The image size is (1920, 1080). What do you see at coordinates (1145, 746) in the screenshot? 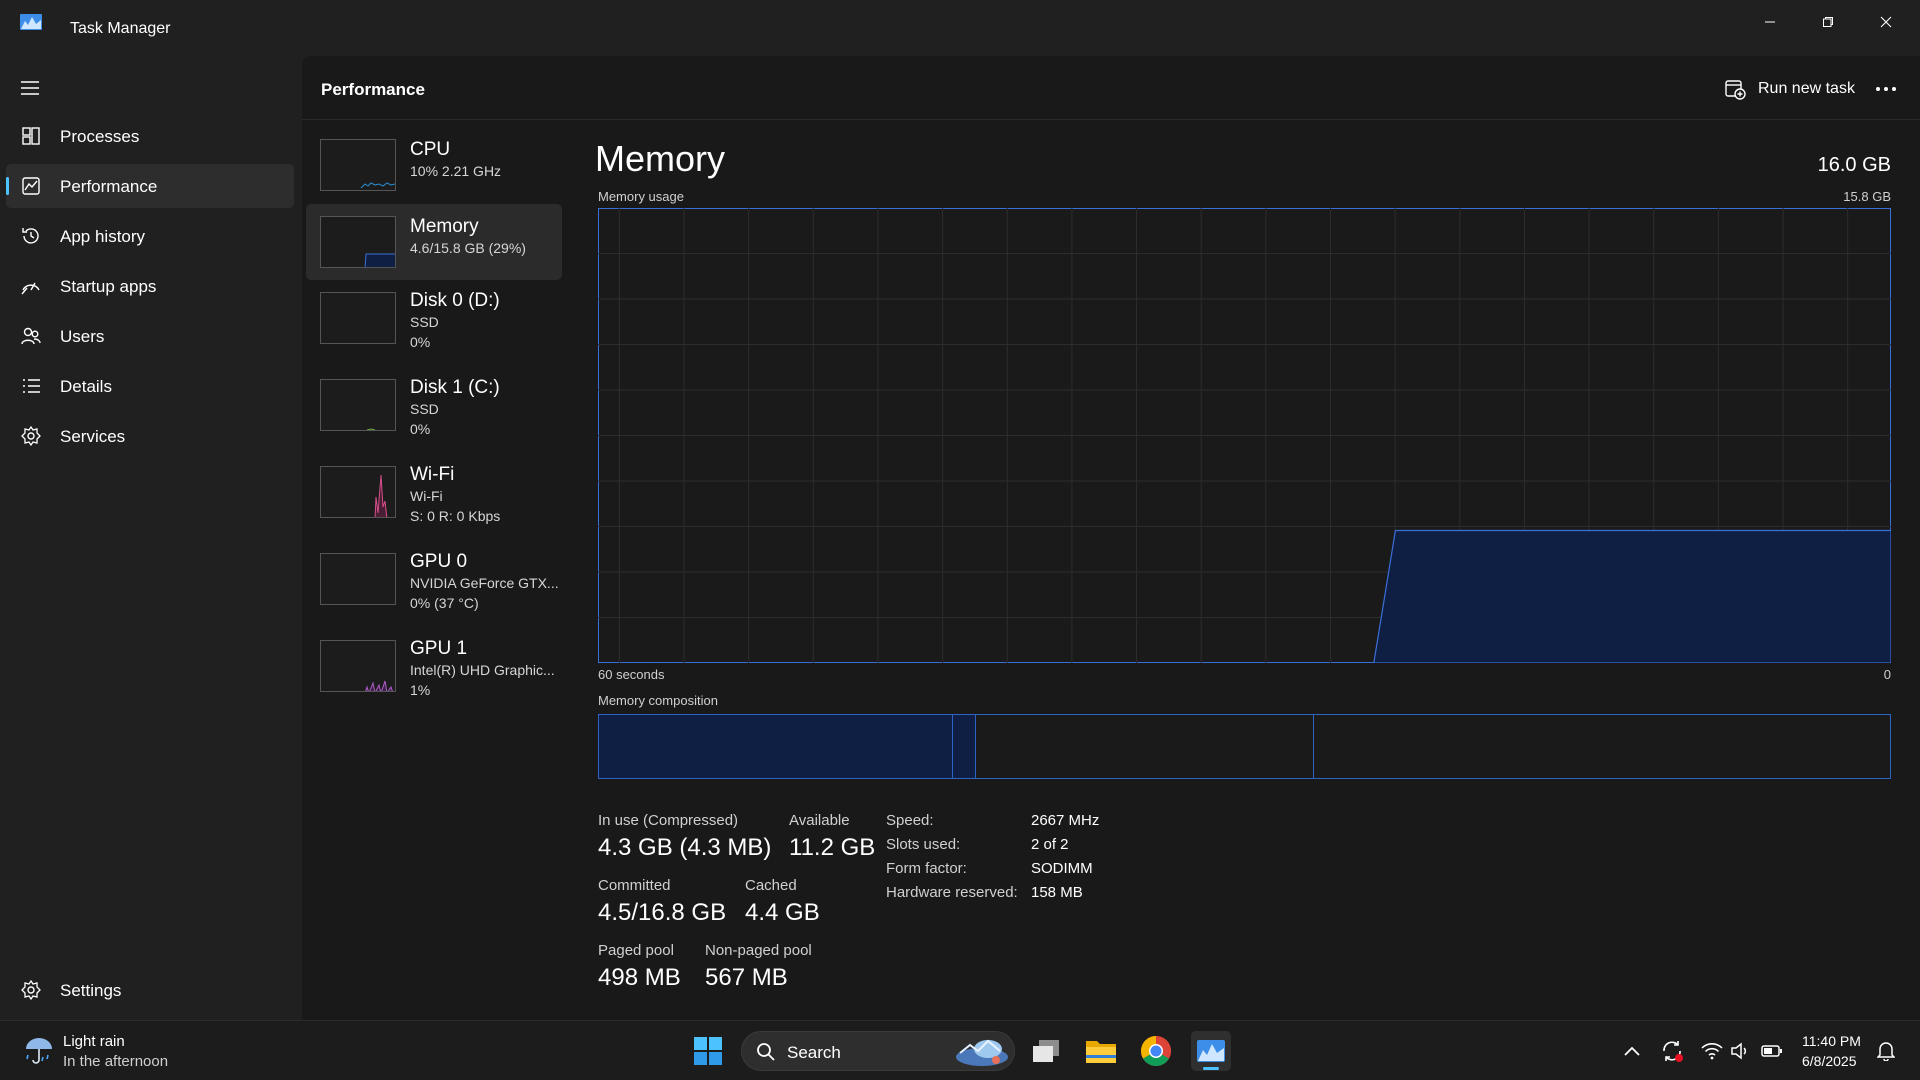
I see `composition-segment-standby` at bounding box center [1145, 746].